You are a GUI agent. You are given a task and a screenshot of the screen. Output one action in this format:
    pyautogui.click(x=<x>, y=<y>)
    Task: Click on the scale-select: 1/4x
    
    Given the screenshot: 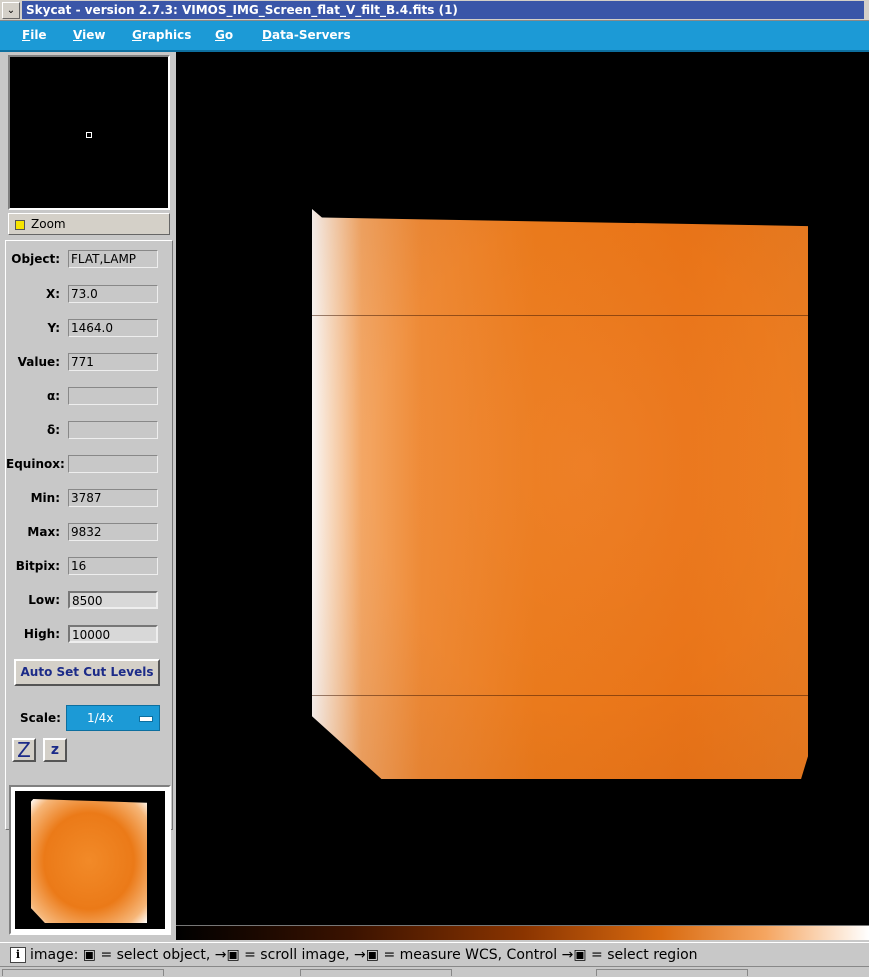 What is the action you would take?
    pyautogui.click(x=113, y=718)
    